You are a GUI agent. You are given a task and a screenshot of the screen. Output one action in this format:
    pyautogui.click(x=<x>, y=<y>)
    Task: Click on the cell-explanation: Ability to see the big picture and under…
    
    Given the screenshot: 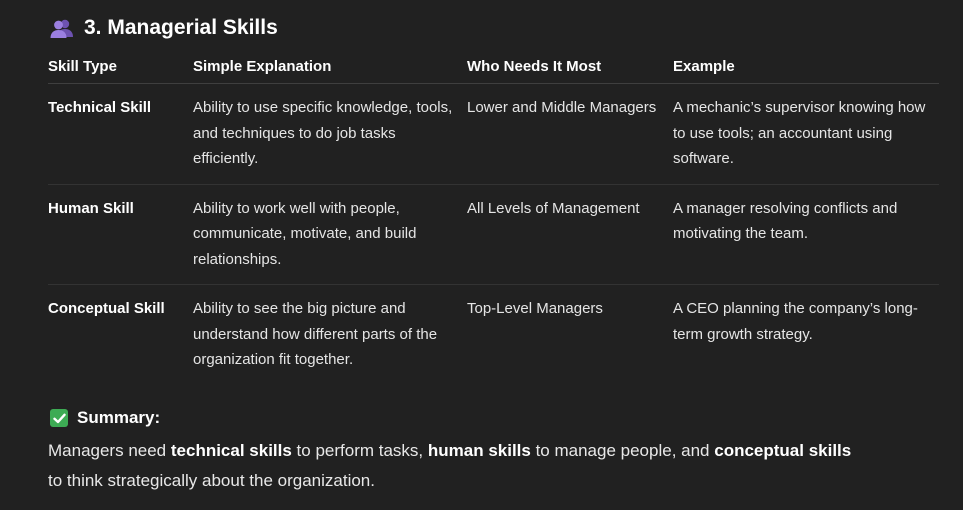 What is the action you would take?
    pyautogui.click(x=315, y=334)
    